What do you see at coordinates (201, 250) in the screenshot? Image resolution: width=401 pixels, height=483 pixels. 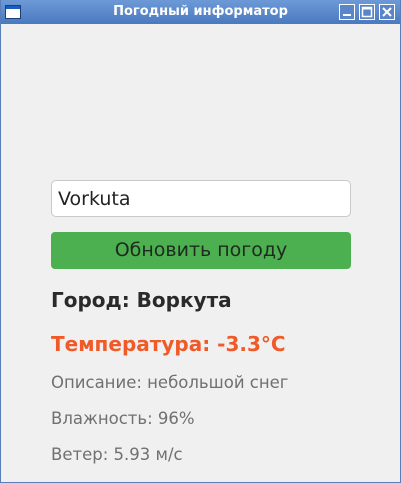 I see `refresh-weather-button: Обновить погоду` at bounding box center [201, 250].